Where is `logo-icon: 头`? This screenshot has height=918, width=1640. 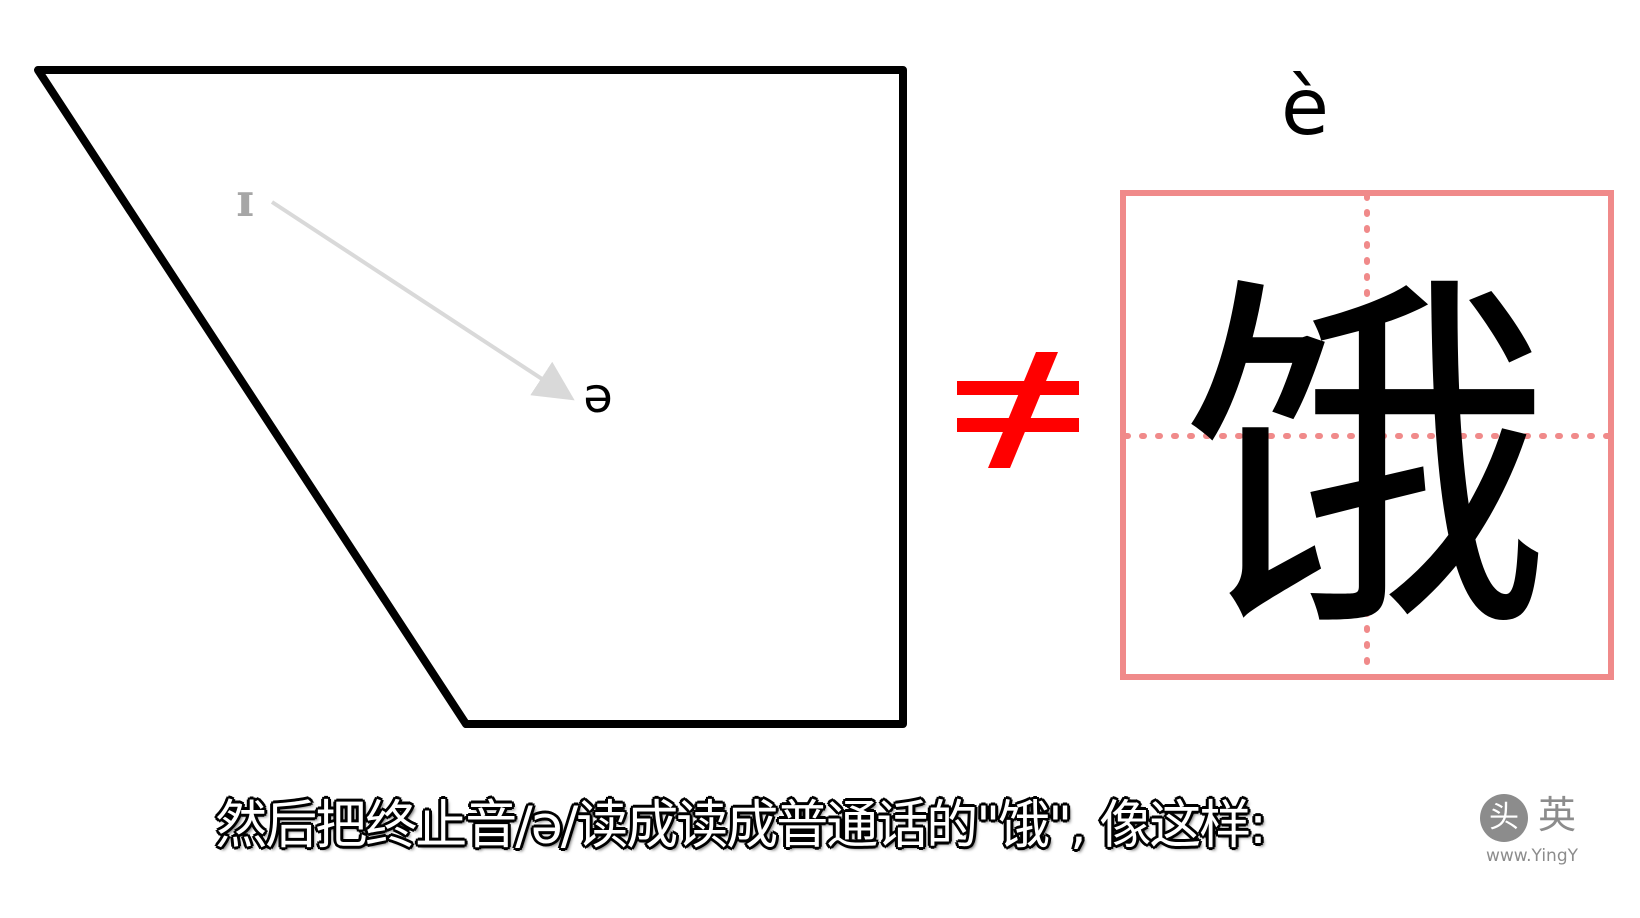
logo-icon: 头 is located at coordinates (1504, 818).